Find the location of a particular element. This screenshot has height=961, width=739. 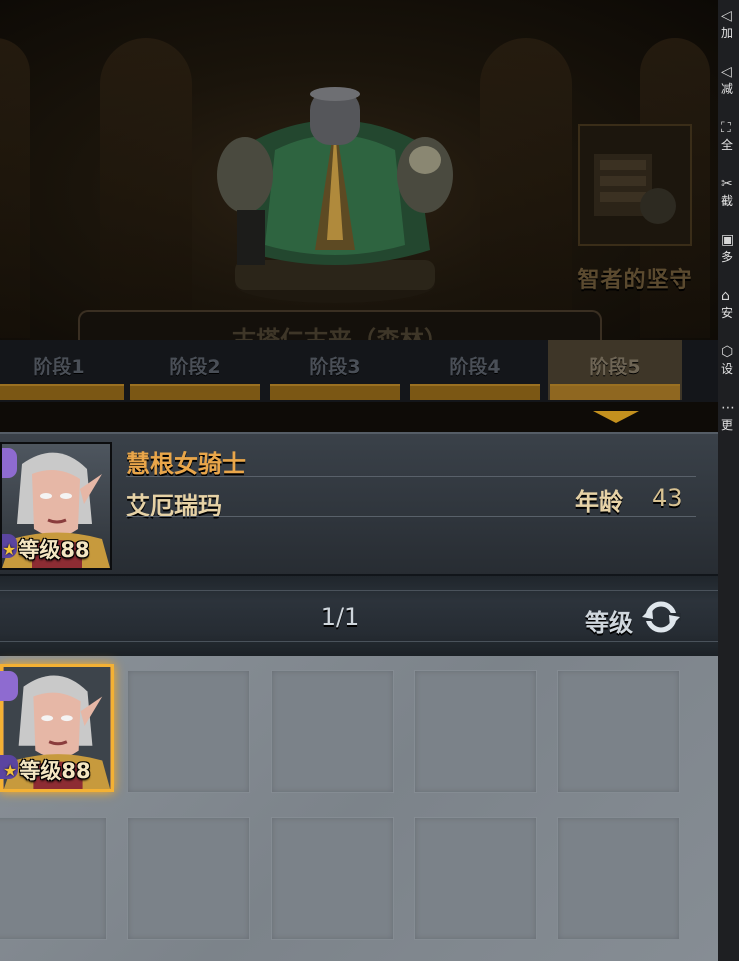

hero-level-badge: ★ 等级88 is located at coordinates (46, 549).